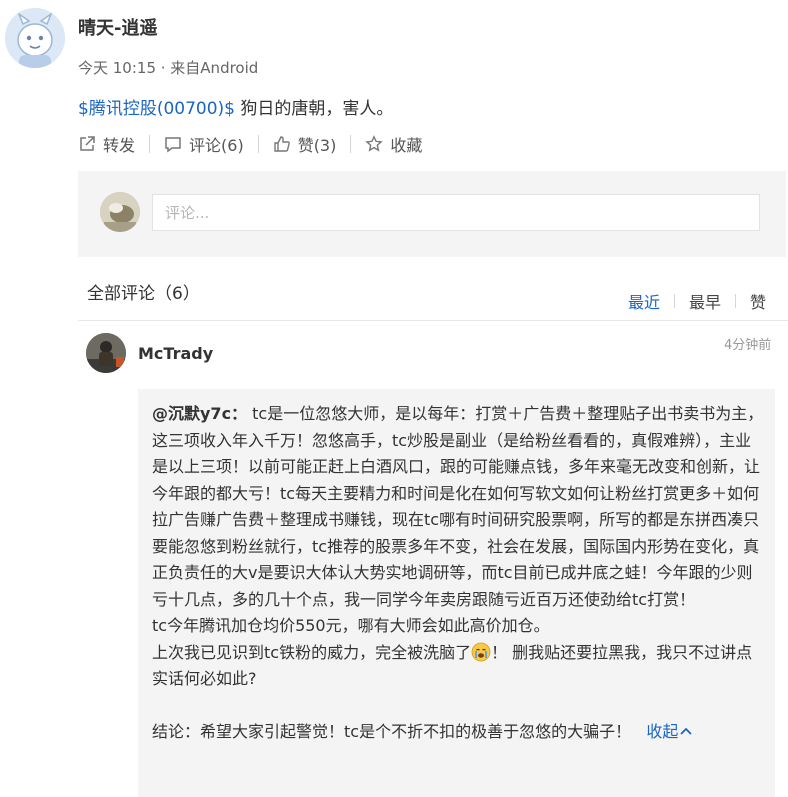 Image resolution: width=788 pixels, height=797 pixels. Describe the element at coordinates (317, 145) in the screenshot. I see `like-label: 赞(3)` at that location.